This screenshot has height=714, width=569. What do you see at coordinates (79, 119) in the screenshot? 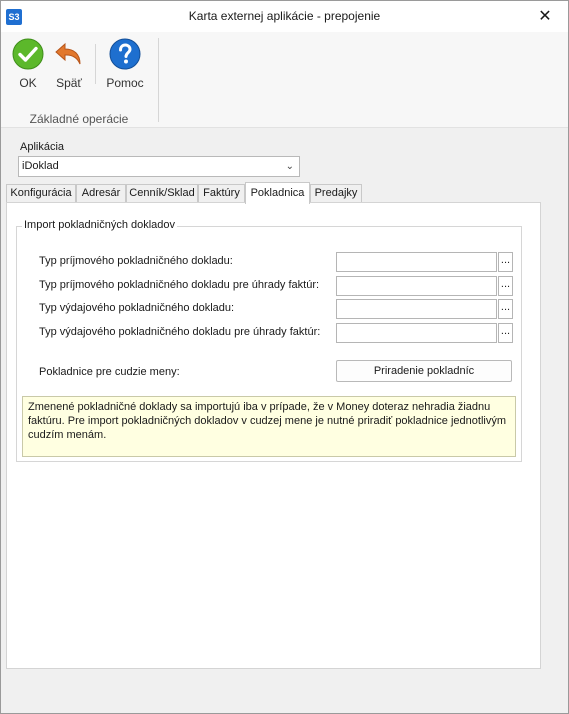
I see `ribbon-group-label: Základné operácie` at bounding box center [79, 119].